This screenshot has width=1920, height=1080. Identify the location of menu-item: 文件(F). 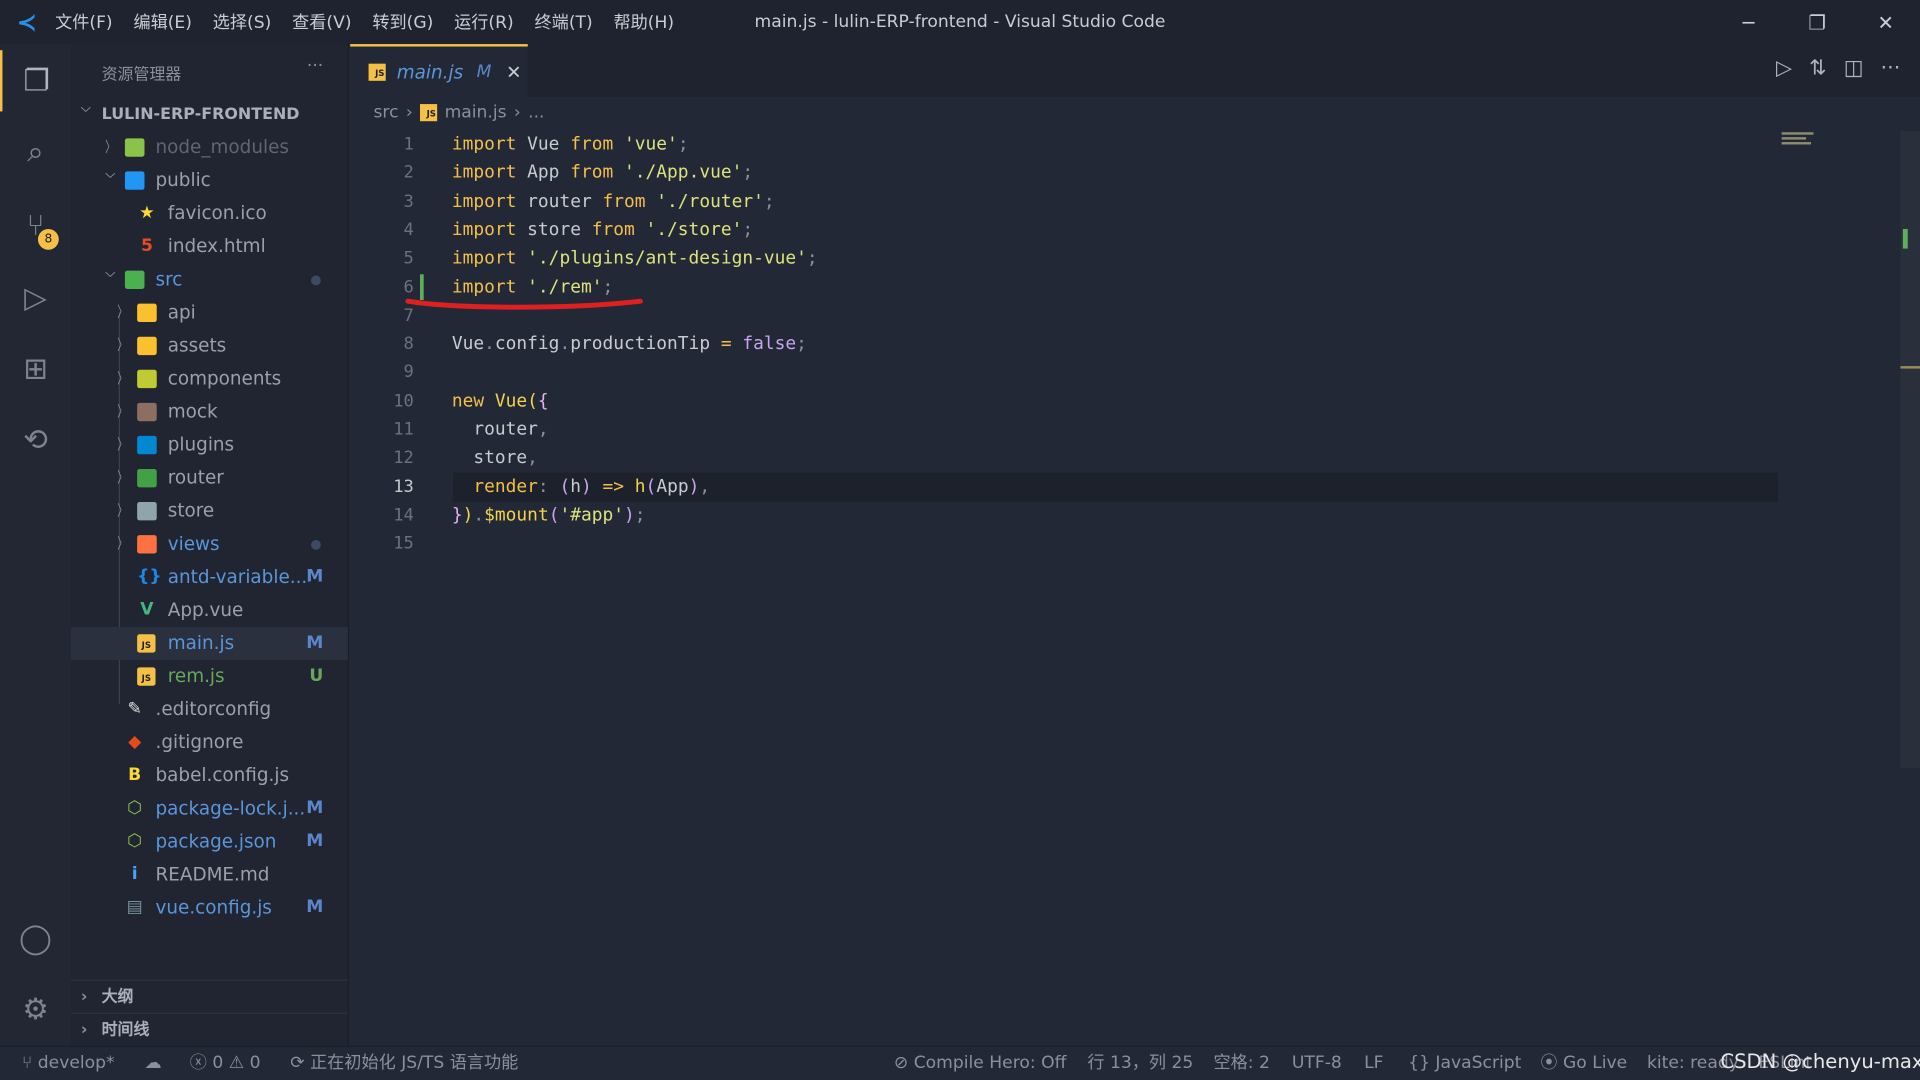
(84, 23).